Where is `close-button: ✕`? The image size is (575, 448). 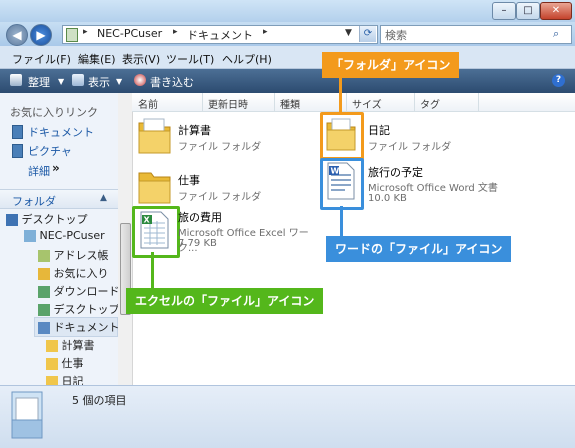 close-button: ✕ is located at coordinates (556, 11).